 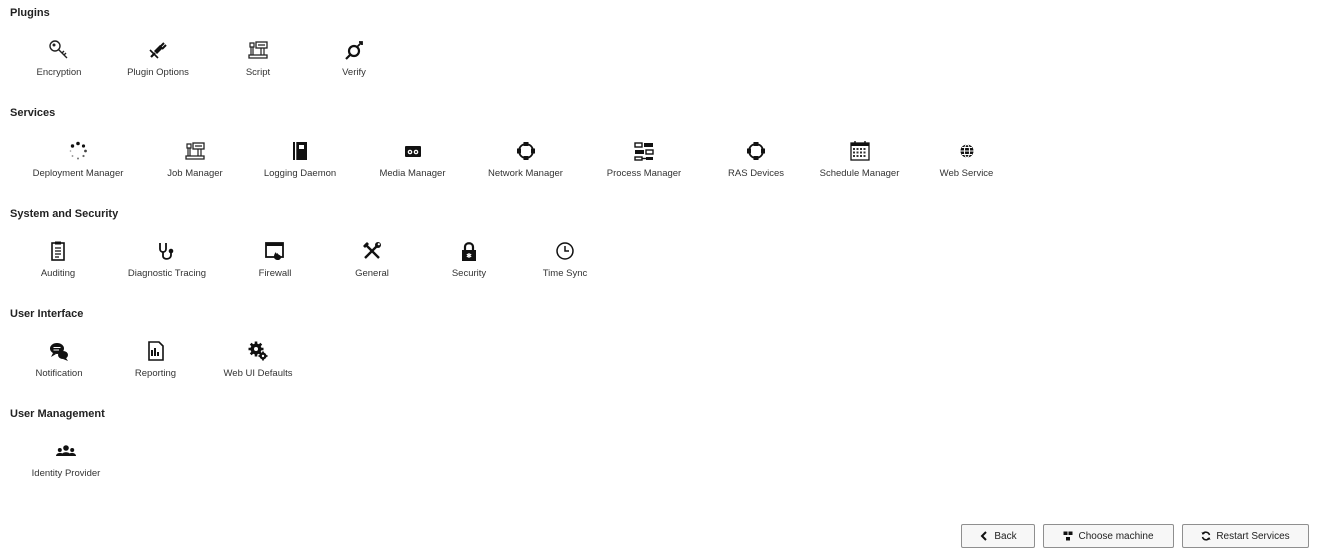 What do you see at coordinates (59, 351) in the screenshot?
I see `chat-icon` at bounding box center [59, 351].